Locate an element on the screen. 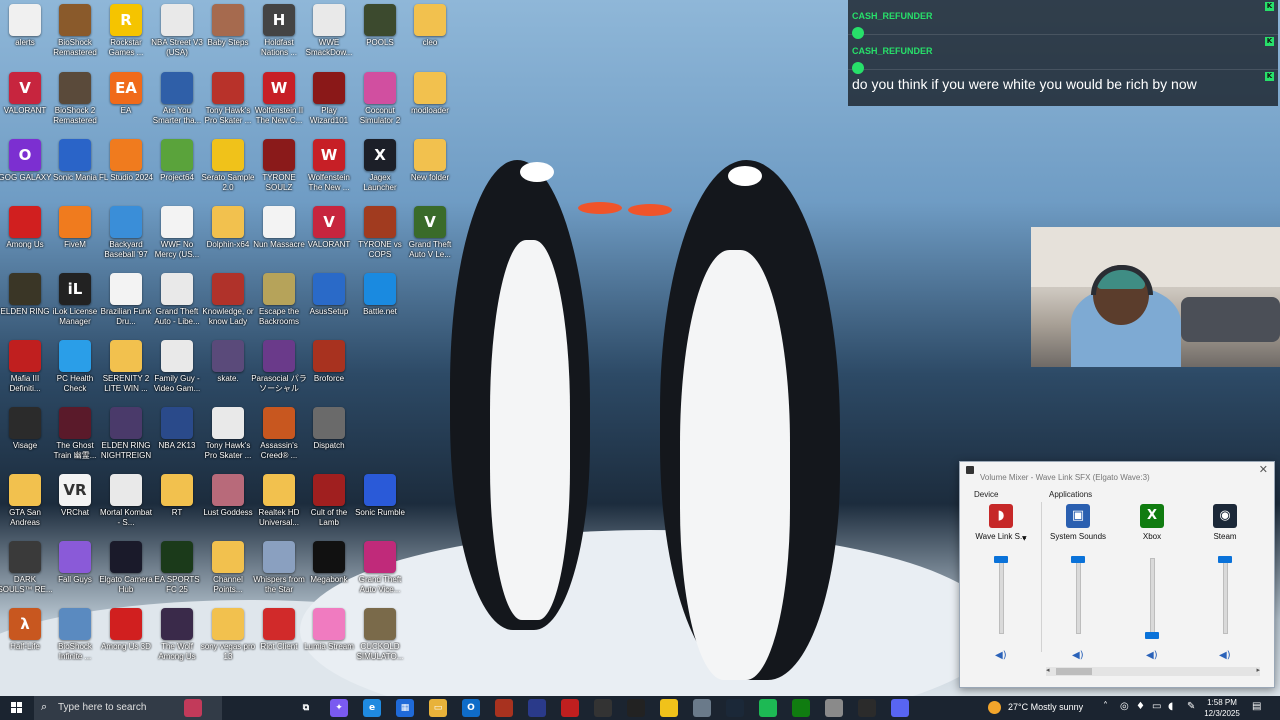  scroll-thumb is located at coordinates (1074, 671).